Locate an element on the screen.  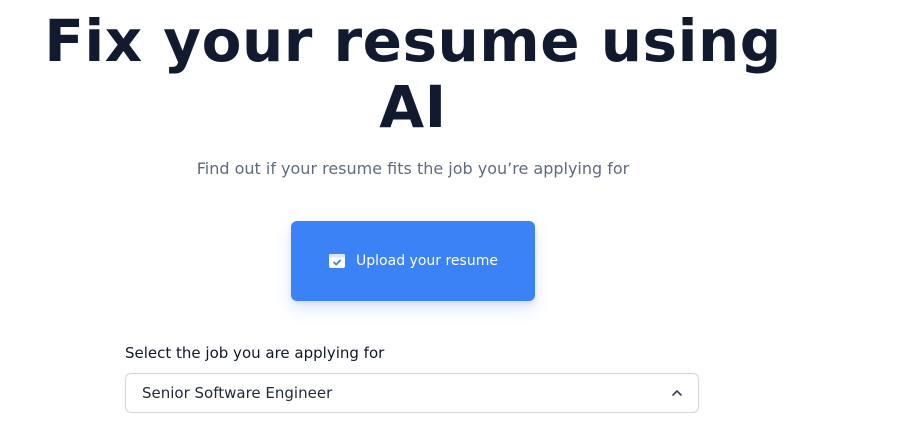
upload-resume-button: Upload your resume is located at coordinates (413, 261).